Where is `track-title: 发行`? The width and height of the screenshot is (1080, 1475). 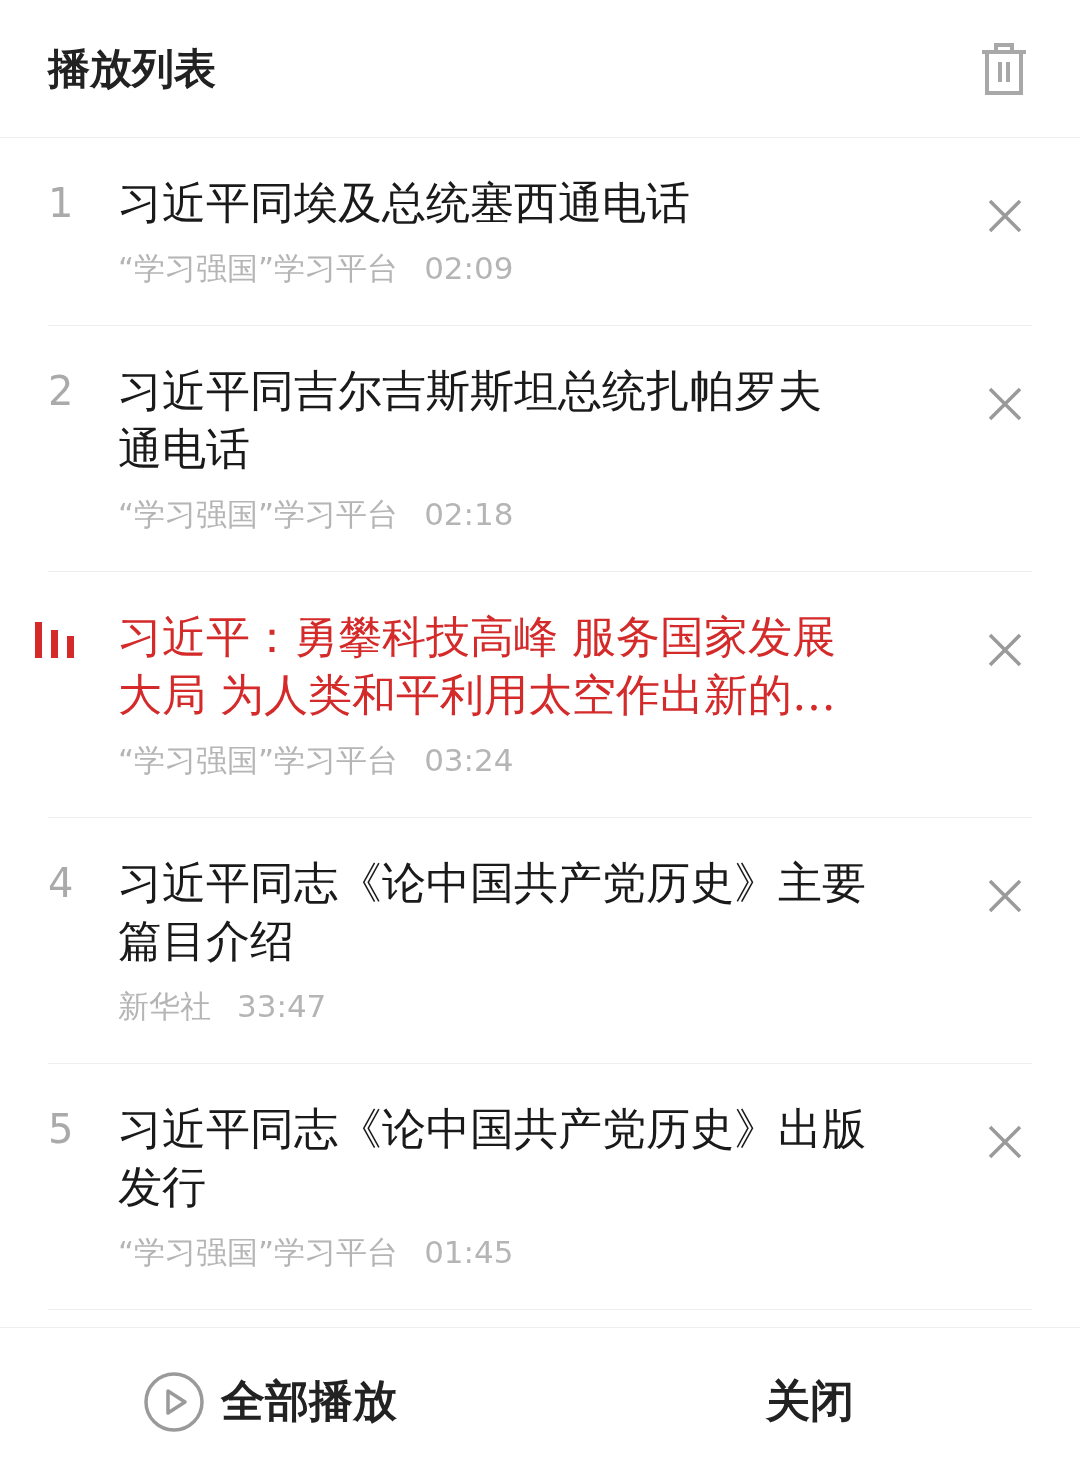 track-title: 发行 is located at coordinates (545, 1187).